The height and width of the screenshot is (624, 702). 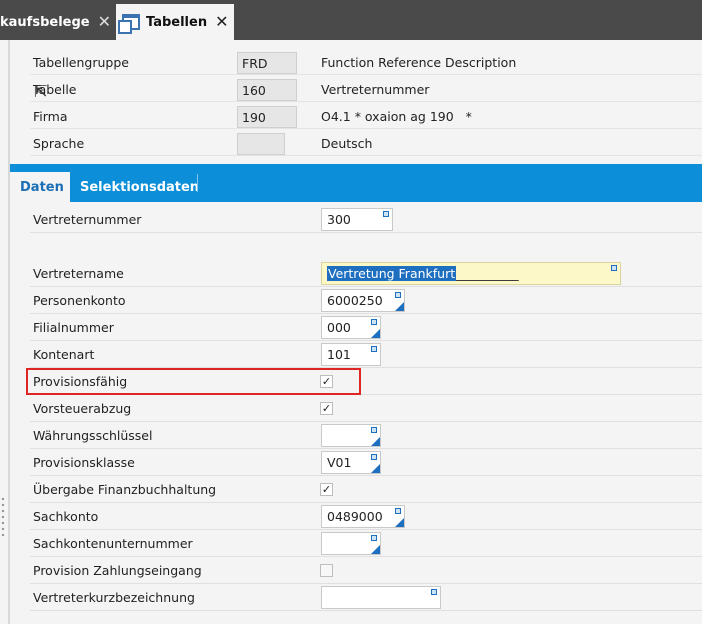 What do you see at coordinates (375, 89) in the screenshot?
I see `tabelle-description: Vertreternummer` at bounding box center [375, 89].